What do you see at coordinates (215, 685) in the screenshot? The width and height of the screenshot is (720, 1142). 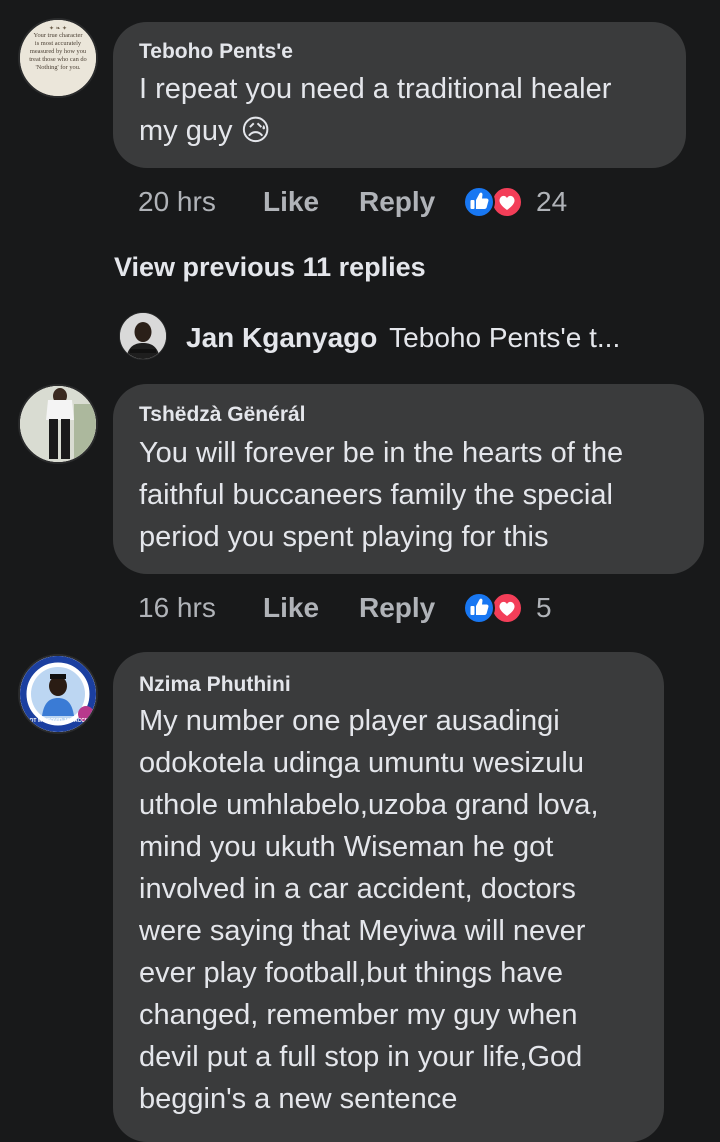 I see `comment-author: Nzima Phuthini` at bounding box center [215, 685].